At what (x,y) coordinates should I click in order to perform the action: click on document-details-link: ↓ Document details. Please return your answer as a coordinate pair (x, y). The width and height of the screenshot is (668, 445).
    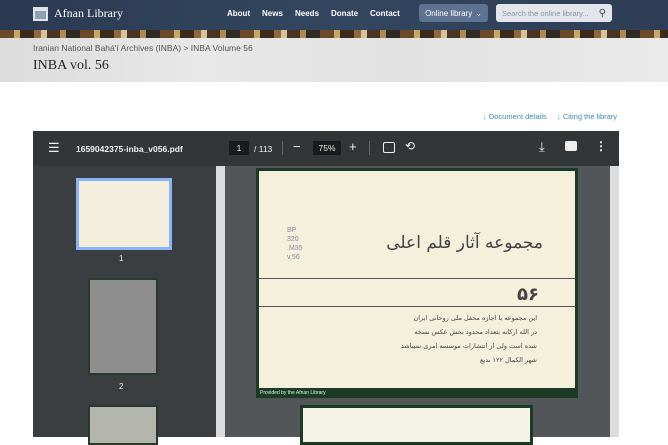
    Looking at the image, I should click on (515, 116).